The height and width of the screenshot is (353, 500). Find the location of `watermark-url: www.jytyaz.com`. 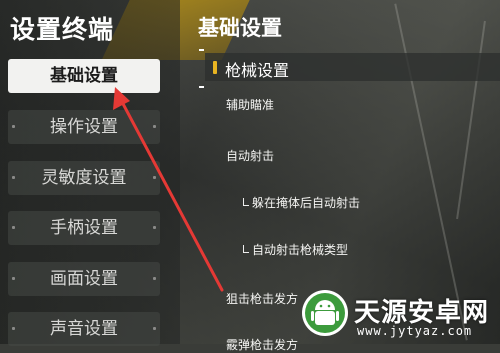

watermark-url: www.jytyaz.com is located at coordinates (415, 331).